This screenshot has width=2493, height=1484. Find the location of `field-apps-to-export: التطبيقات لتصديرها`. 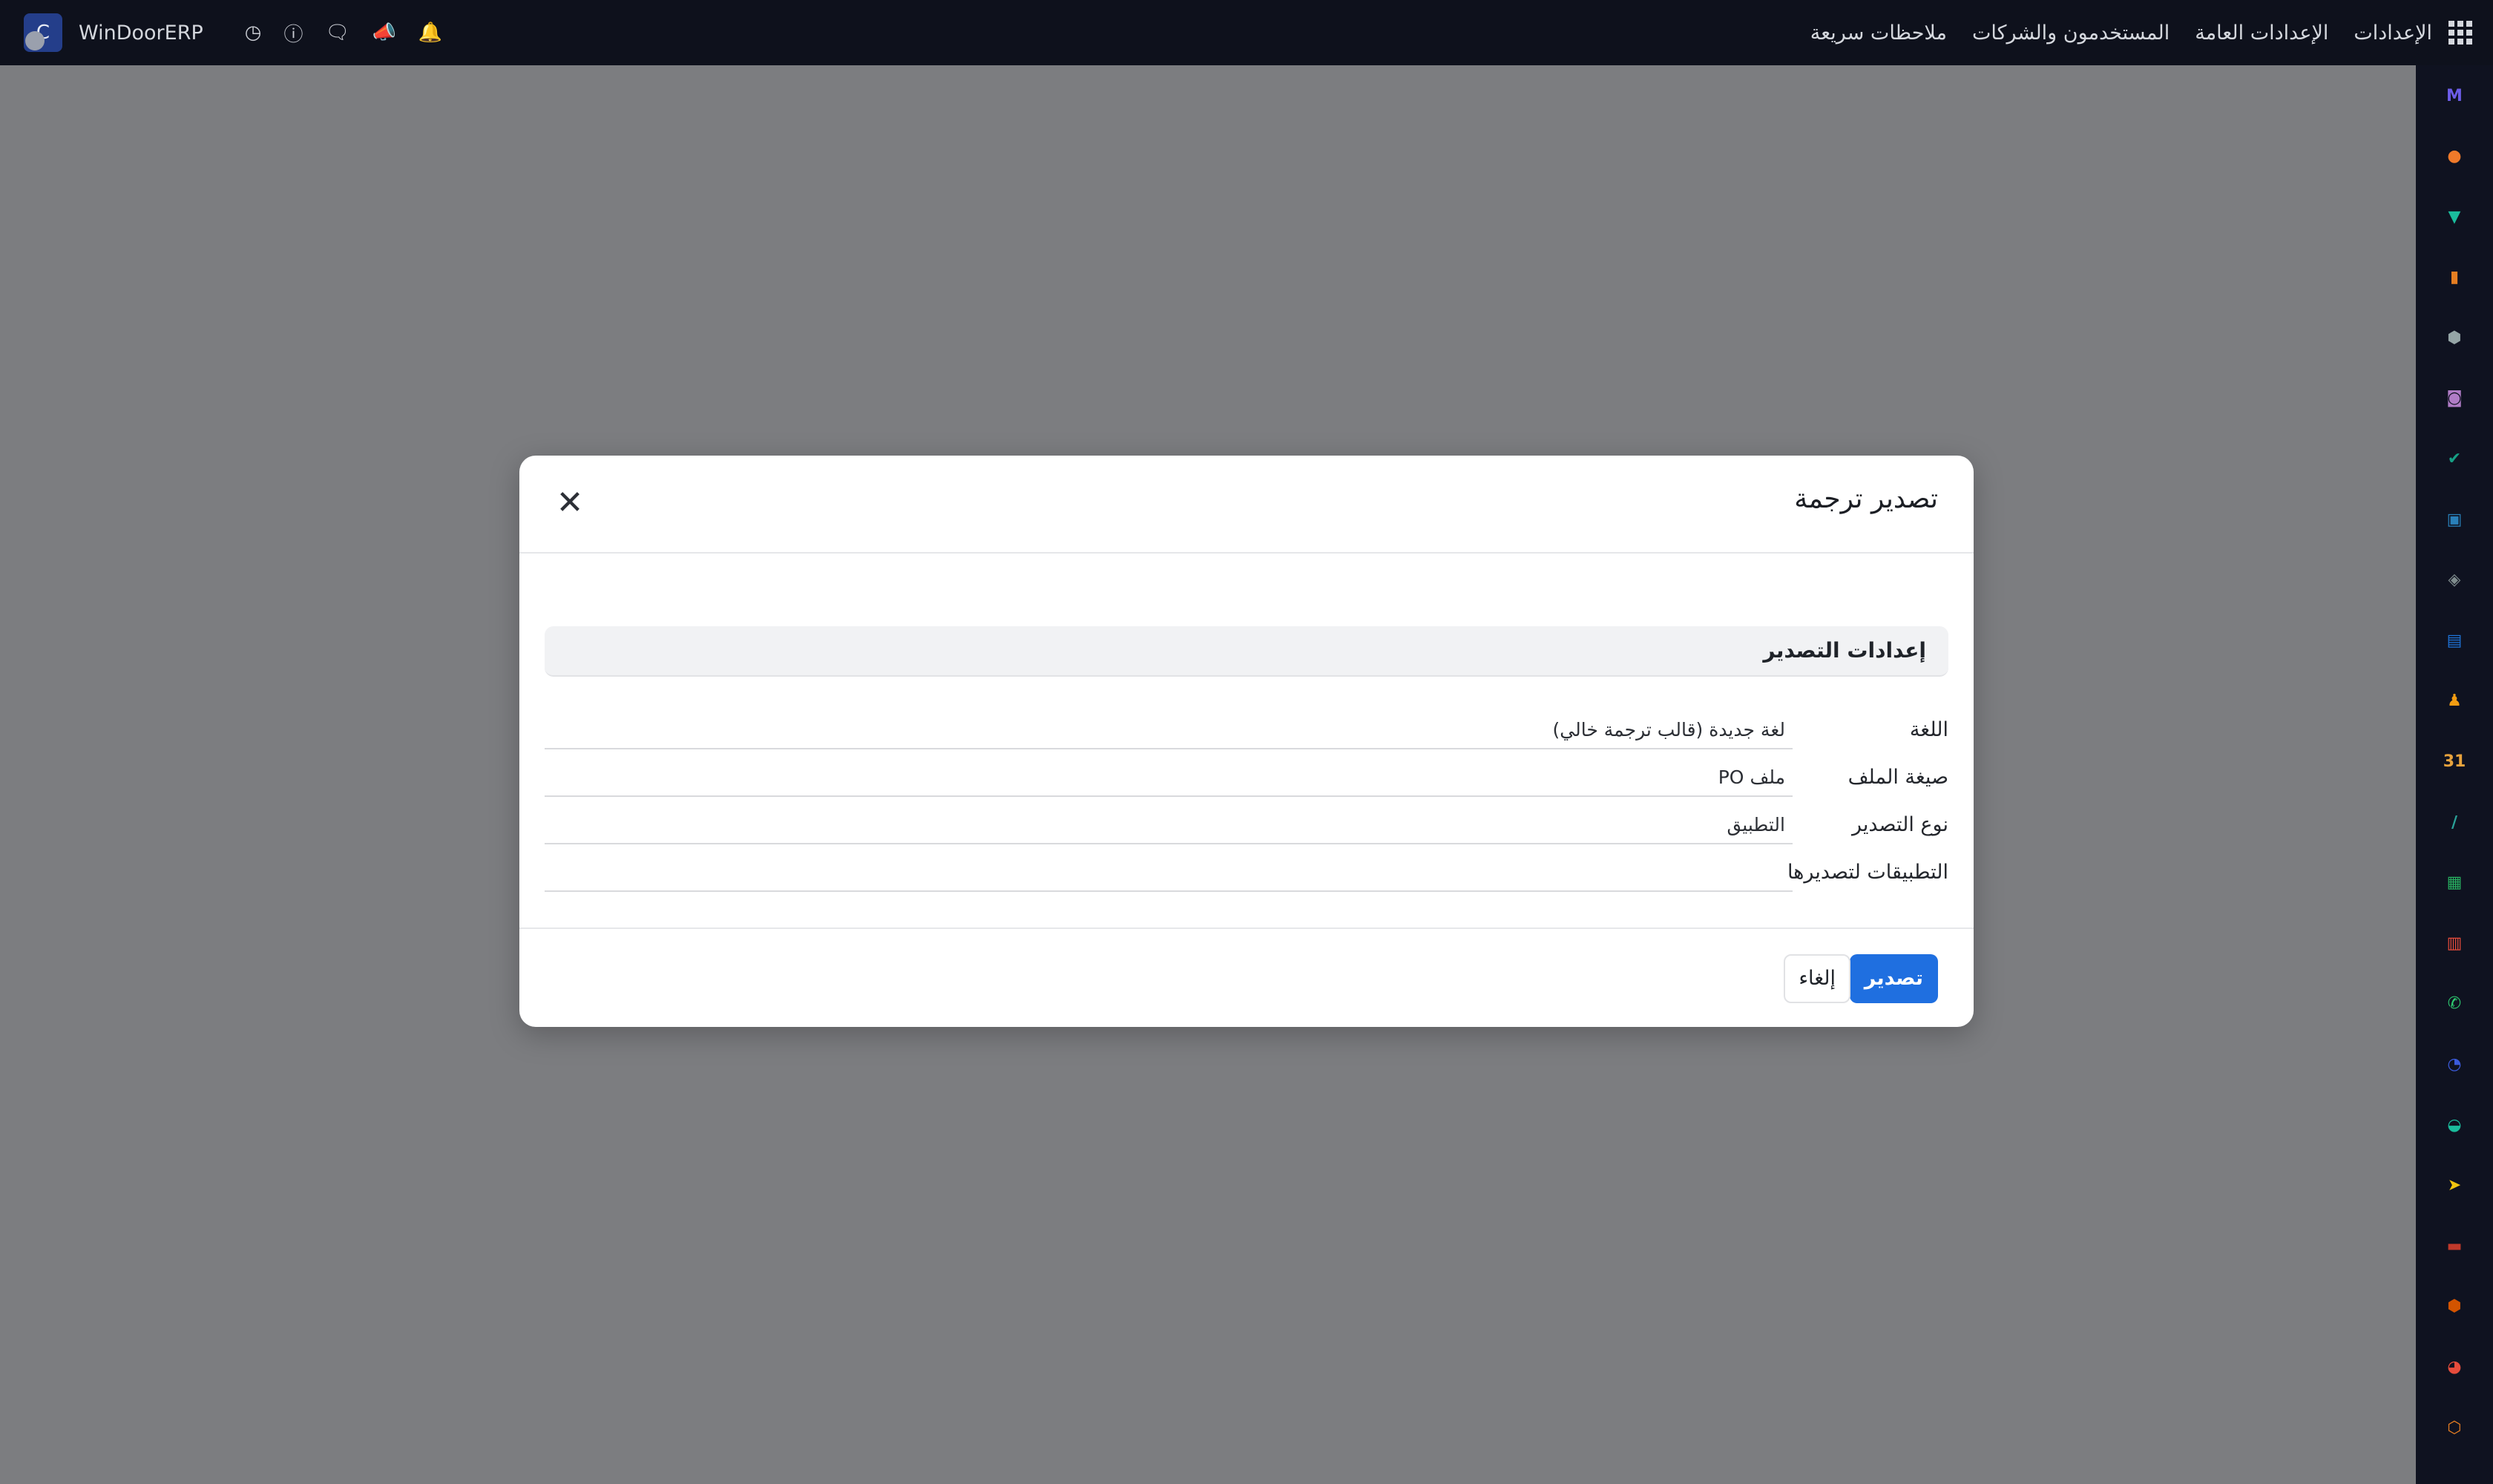

field-apps-to-export: التطبيقات لتصديرها is located at coordinates (1246, 874).